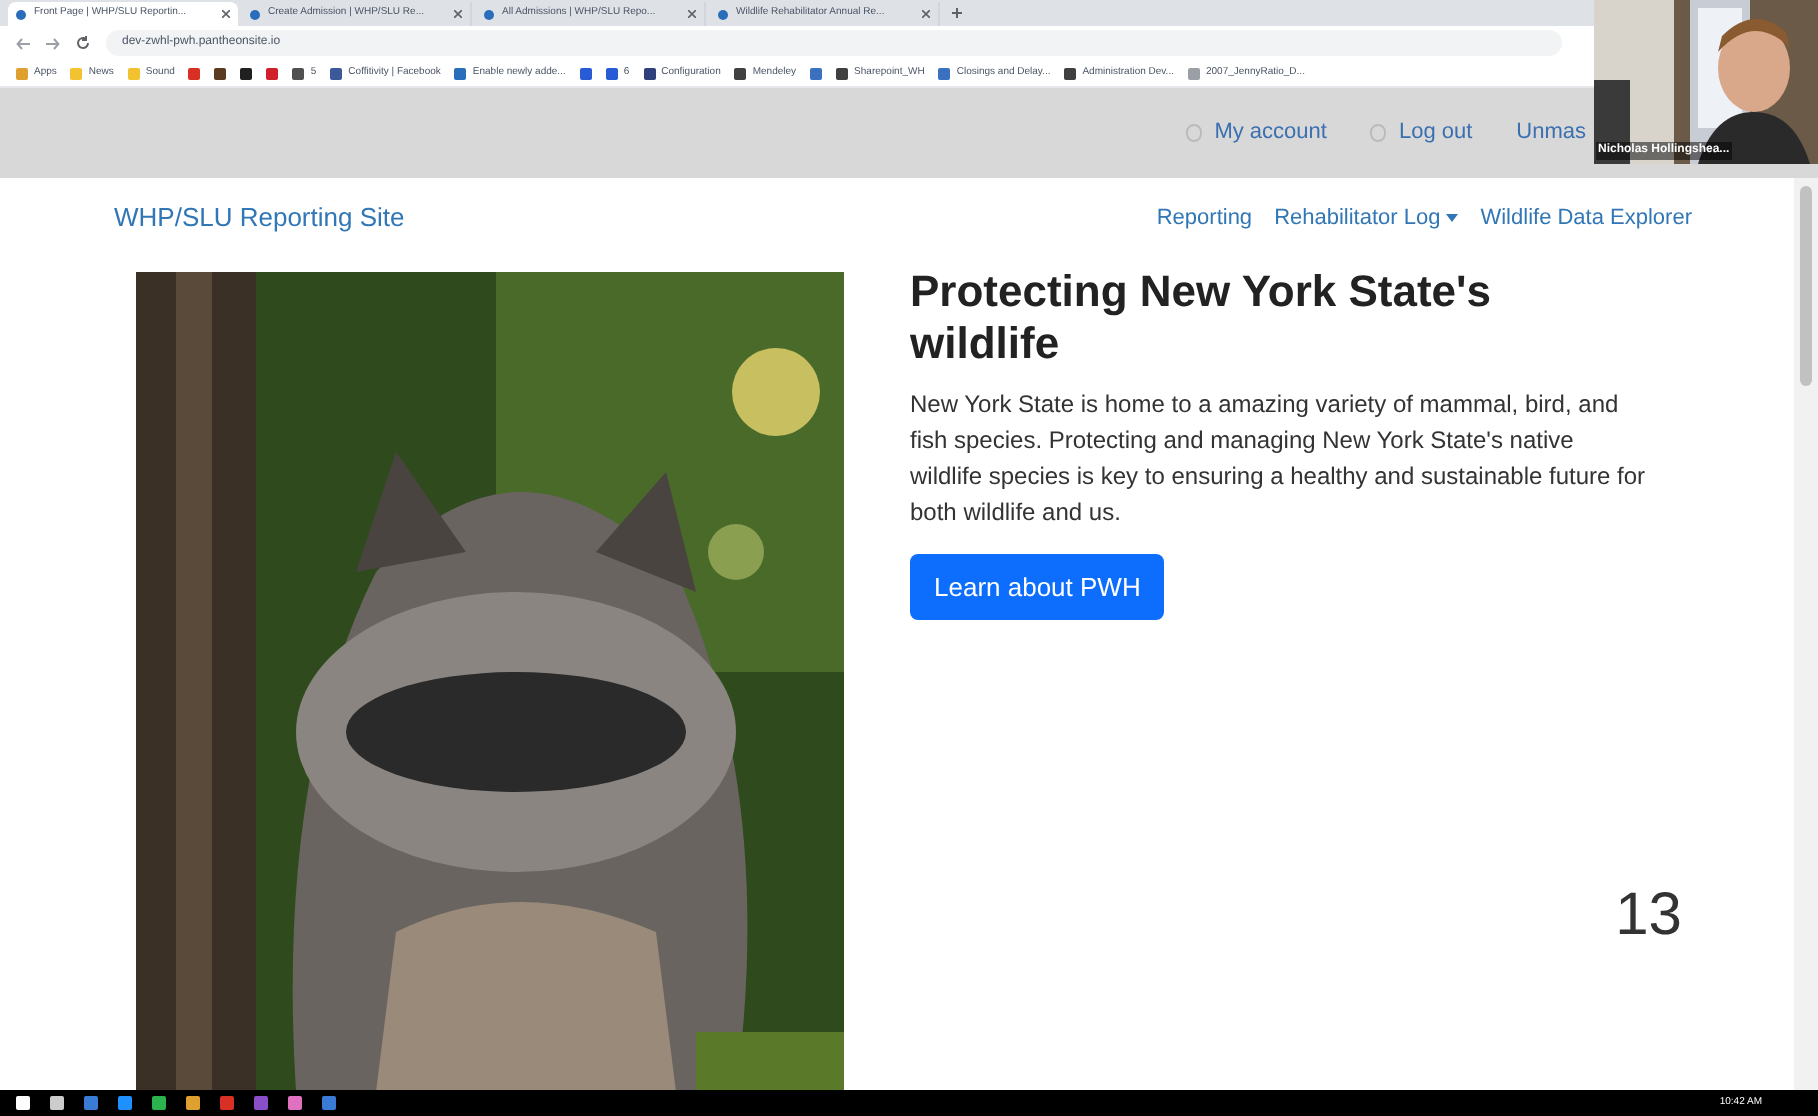 The height and width of the screenshot is (1116, 1818). What do you see at coordinates (1204, 218) in the screenshot?
I see `nav-link: Reporting` at bounding box center [1204, 218].